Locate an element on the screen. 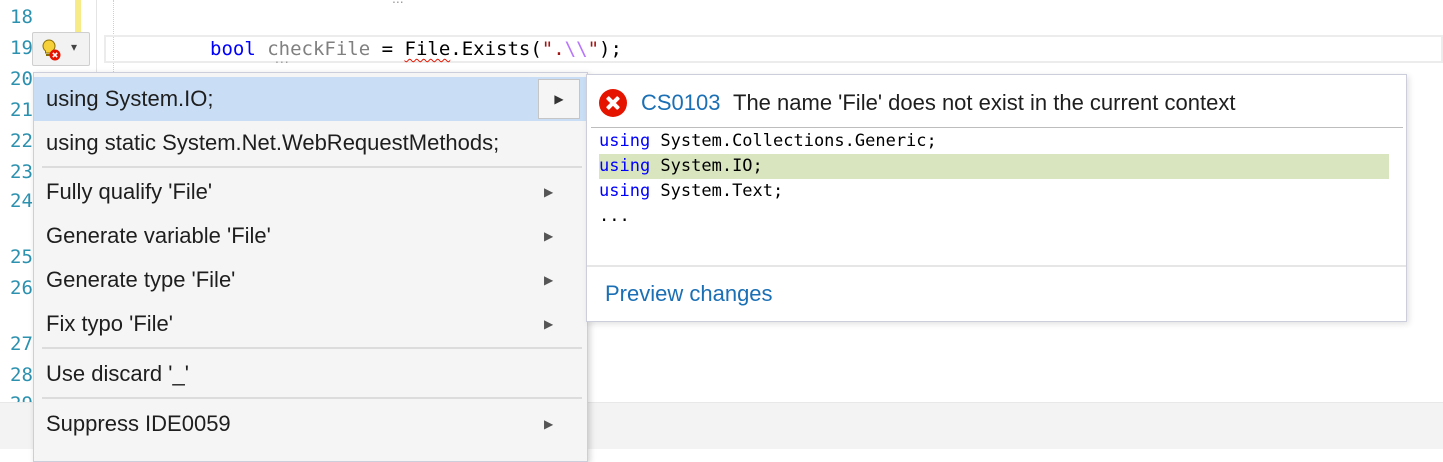  chevron-down-icon: ▾ is located at coordinates (74, 47).